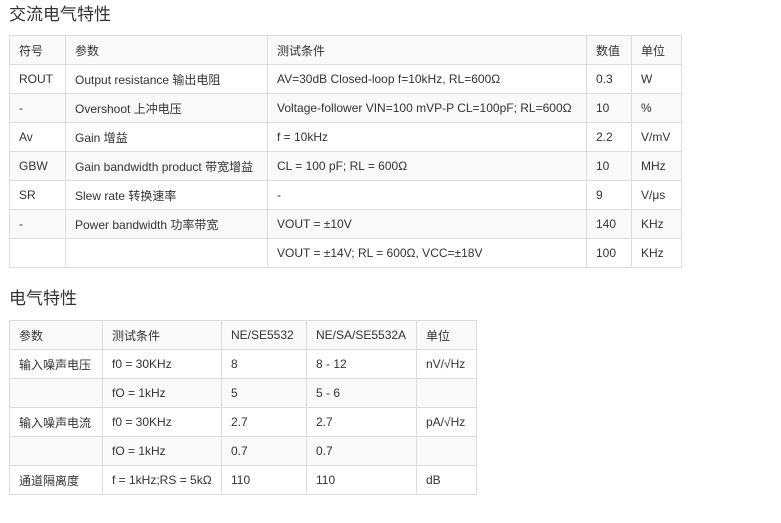 This screenshot has height=523, width=781. I want to click on value-cell: 100, so click(609, 253).